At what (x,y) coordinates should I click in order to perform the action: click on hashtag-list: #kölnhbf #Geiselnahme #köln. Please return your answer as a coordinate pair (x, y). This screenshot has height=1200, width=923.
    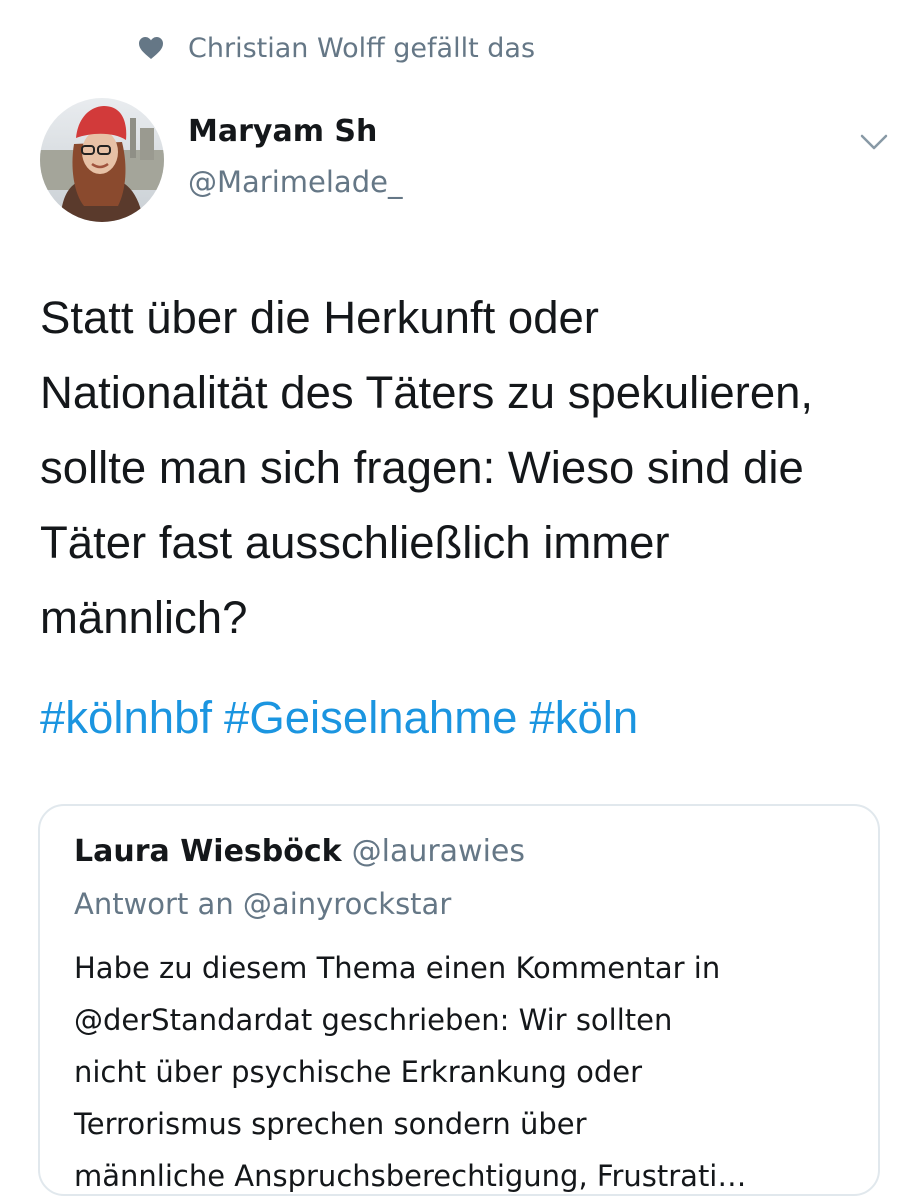
    Looking at the image, I should click on (345, 717).